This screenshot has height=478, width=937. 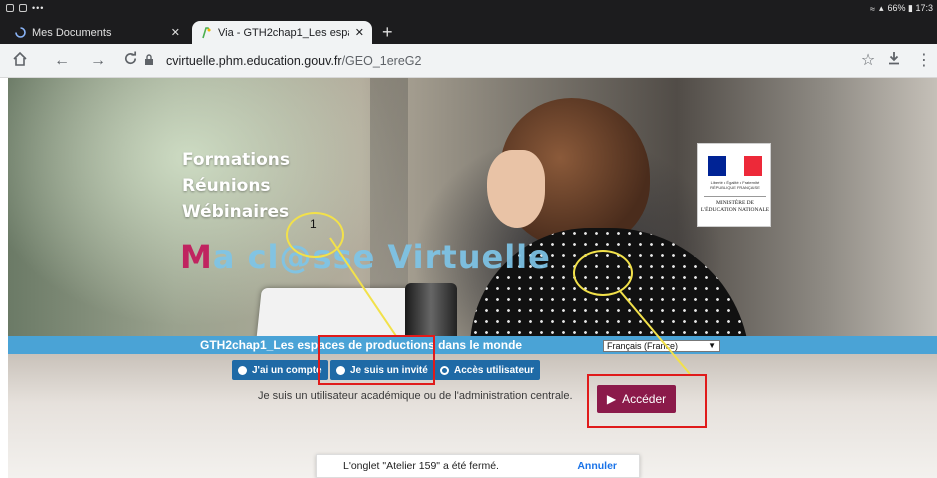 I want to click on back-icon: ←, so click(x=62, y=61).